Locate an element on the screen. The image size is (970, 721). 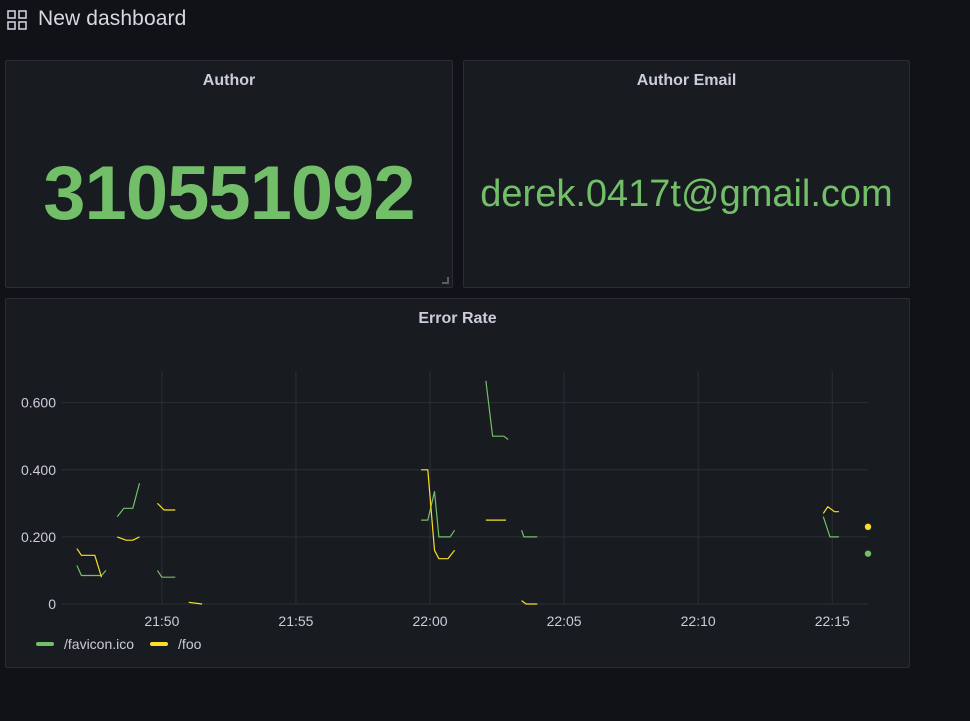
legend-item-favicon: /favicon.ico is located at coordinates (85, 644).